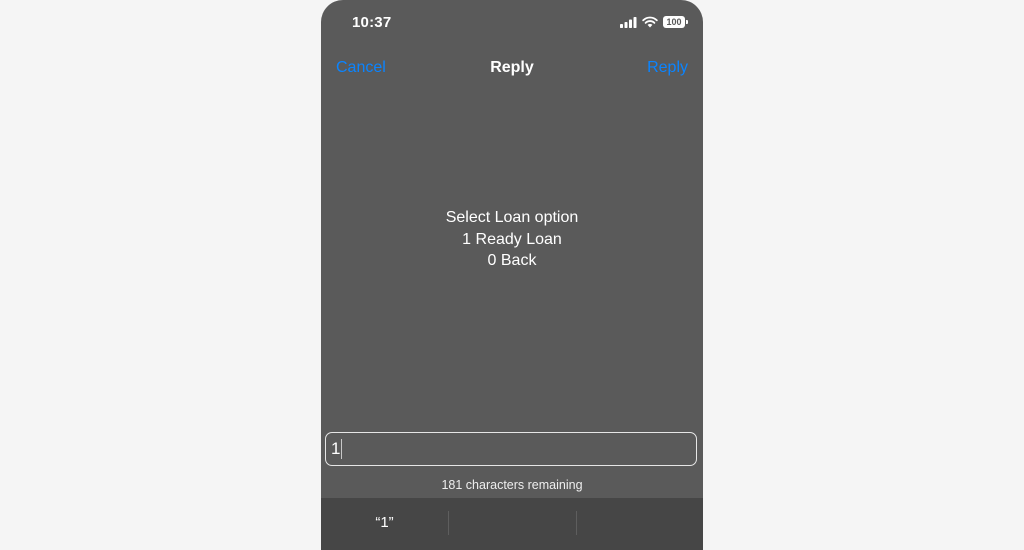 This screenshot has height=550, width=1024. Describe the element at coordinates (512, 485) in the screenshot. I see `char-counter: 181 characters remaining` at that location.